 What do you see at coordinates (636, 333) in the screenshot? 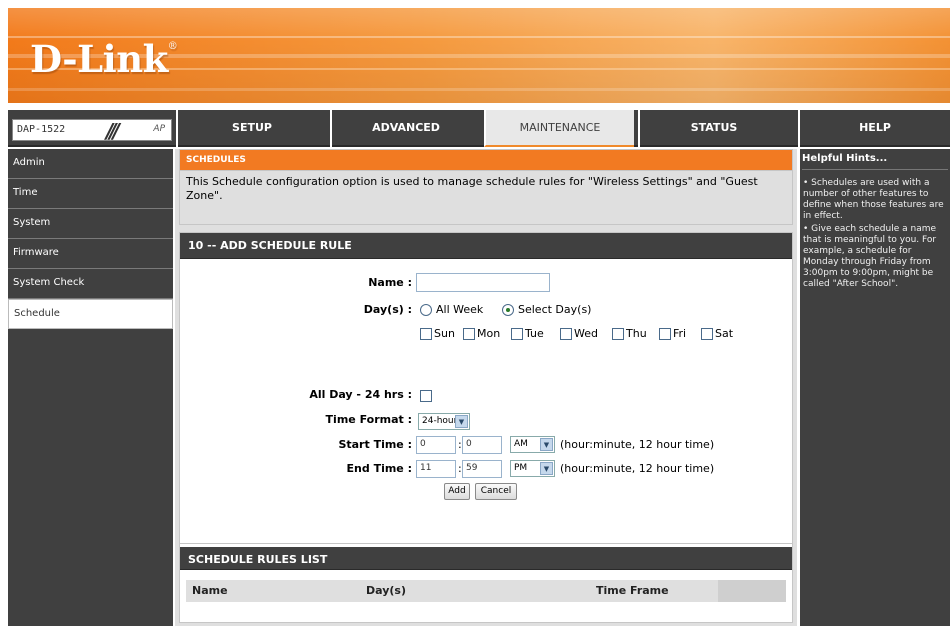
I see `day-thu-label: Thu` at bounding box center [636, 333].